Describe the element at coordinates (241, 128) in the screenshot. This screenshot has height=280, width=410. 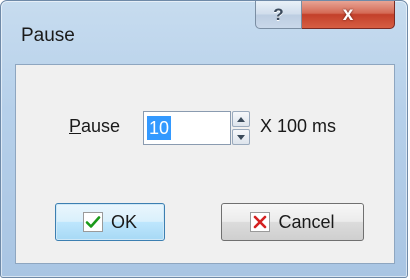
I see `pause-spinner` at that location.